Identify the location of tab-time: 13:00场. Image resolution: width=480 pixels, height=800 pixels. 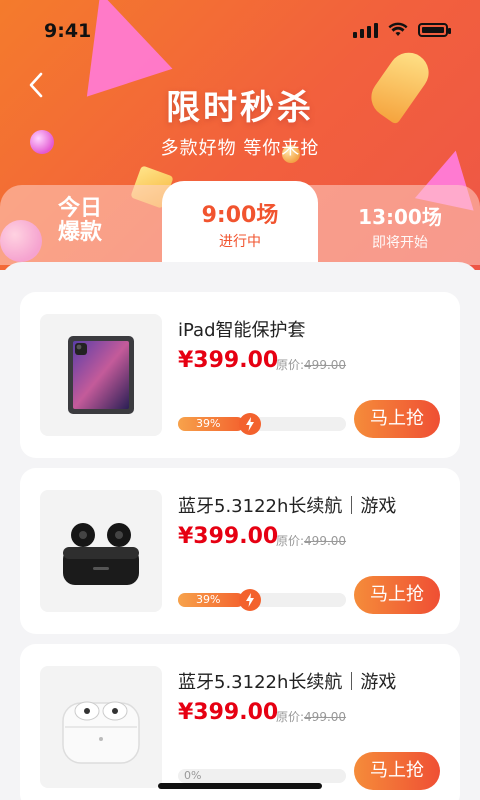
(400, 217).